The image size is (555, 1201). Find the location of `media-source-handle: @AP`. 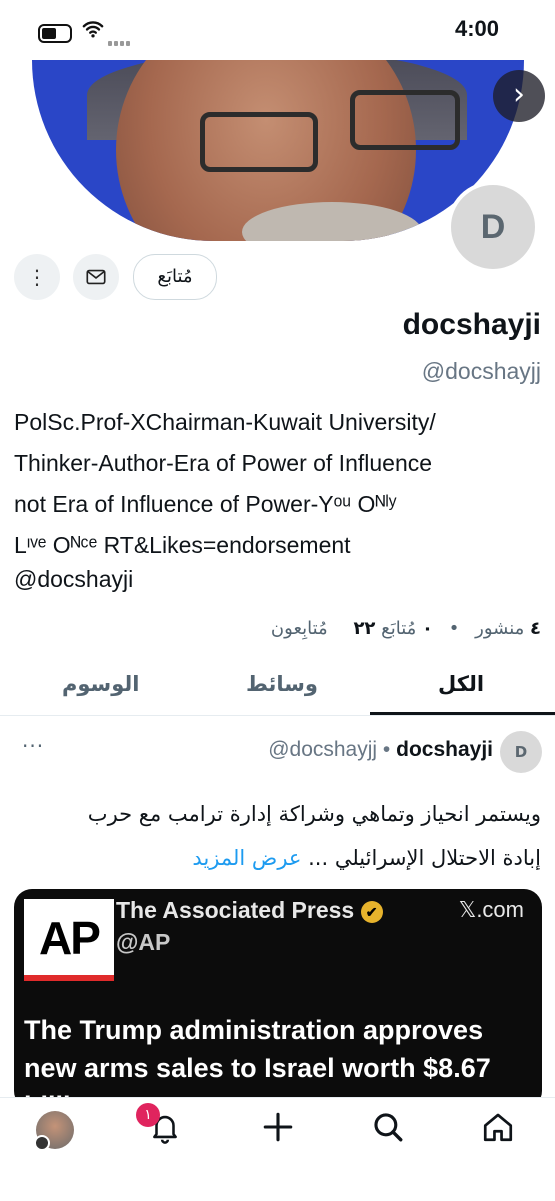

media-source-handle: @AP is located at coordinates (143, 942).